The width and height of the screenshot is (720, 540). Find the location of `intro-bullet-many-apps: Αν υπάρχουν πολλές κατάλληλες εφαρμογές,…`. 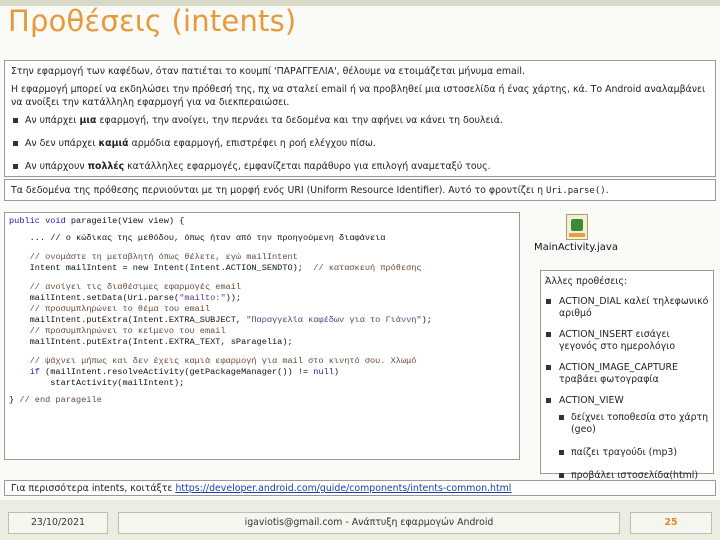

intro-bullet-many-apps: Αν υπάρχουν πολλές κατάλληλες εφαρμογές,… is located at coordinates (360, 166).